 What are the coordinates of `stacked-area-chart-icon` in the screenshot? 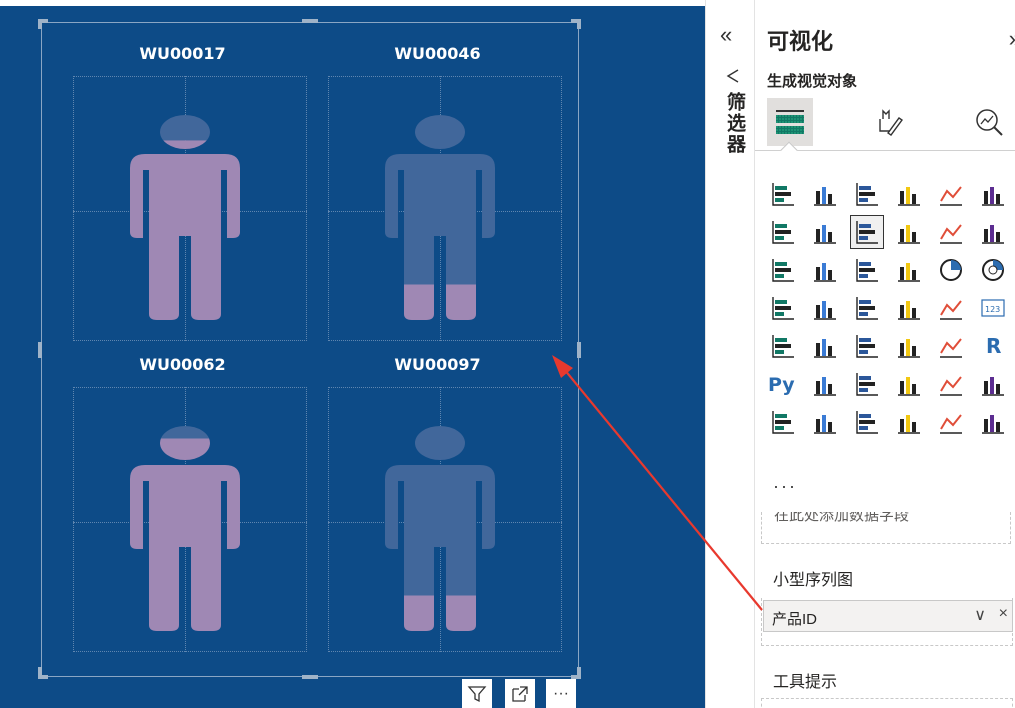 It's located at (867, 232).